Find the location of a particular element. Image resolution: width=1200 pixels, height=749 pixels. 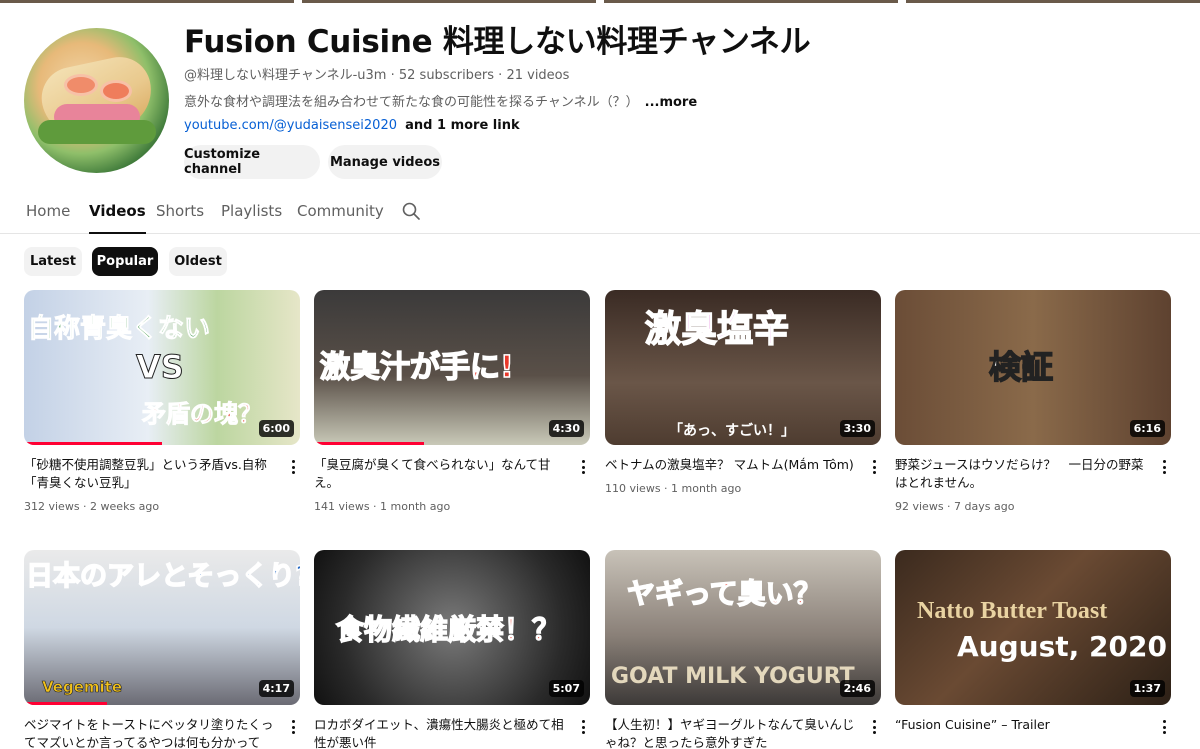

video-title: 「砂糖不使用調整豆乳」という矛盾vs.自称「青臭くない豆乳」 is located at coordinates (150, 474).